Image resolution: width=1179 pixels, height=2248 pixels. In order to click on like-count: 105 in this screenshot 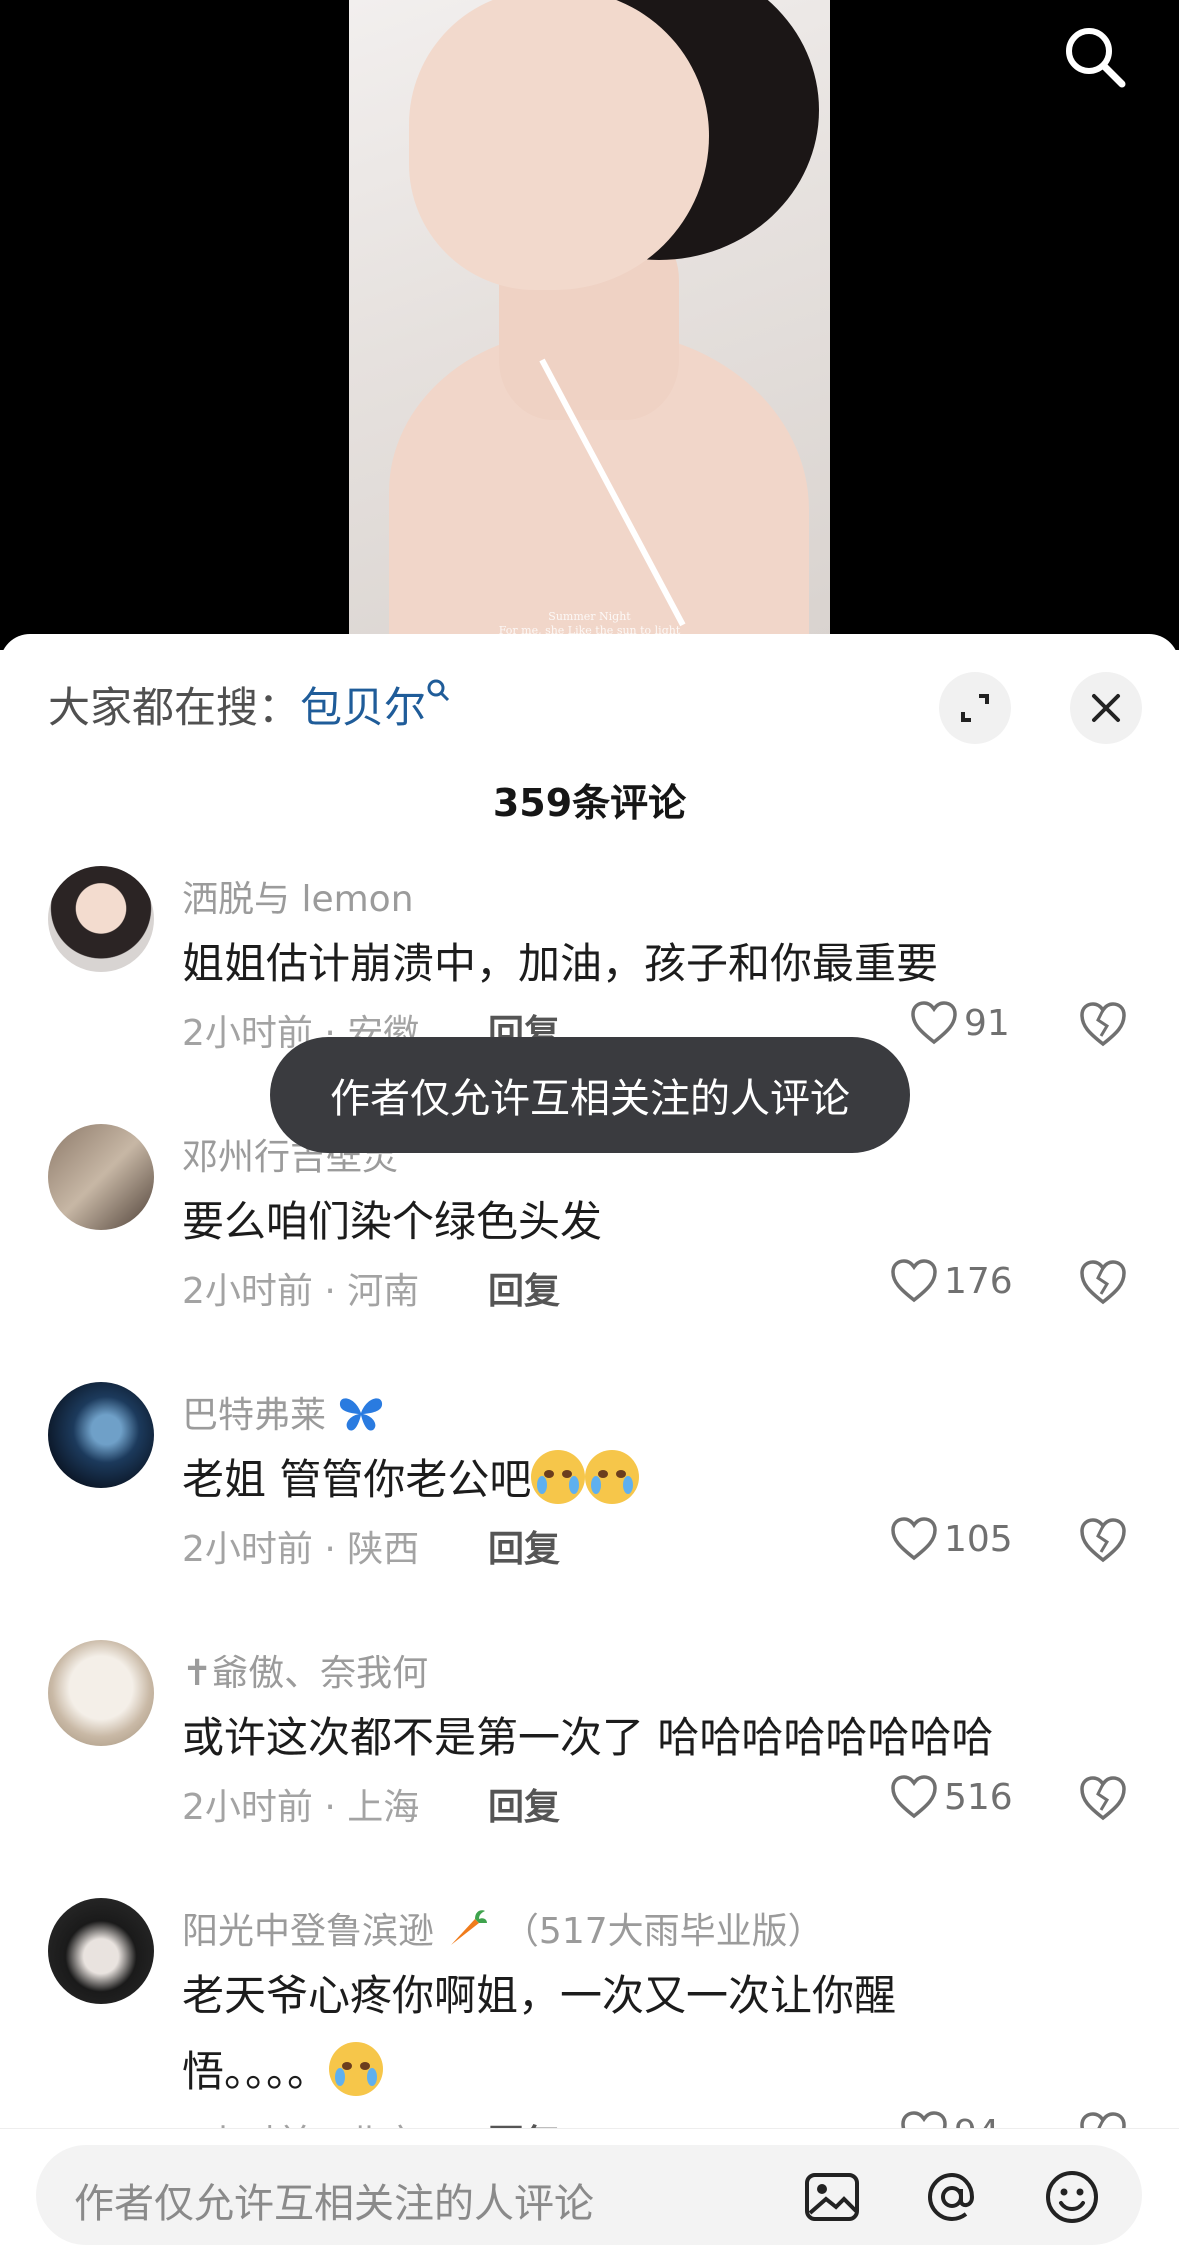, I will do `click(978, 1539)`.